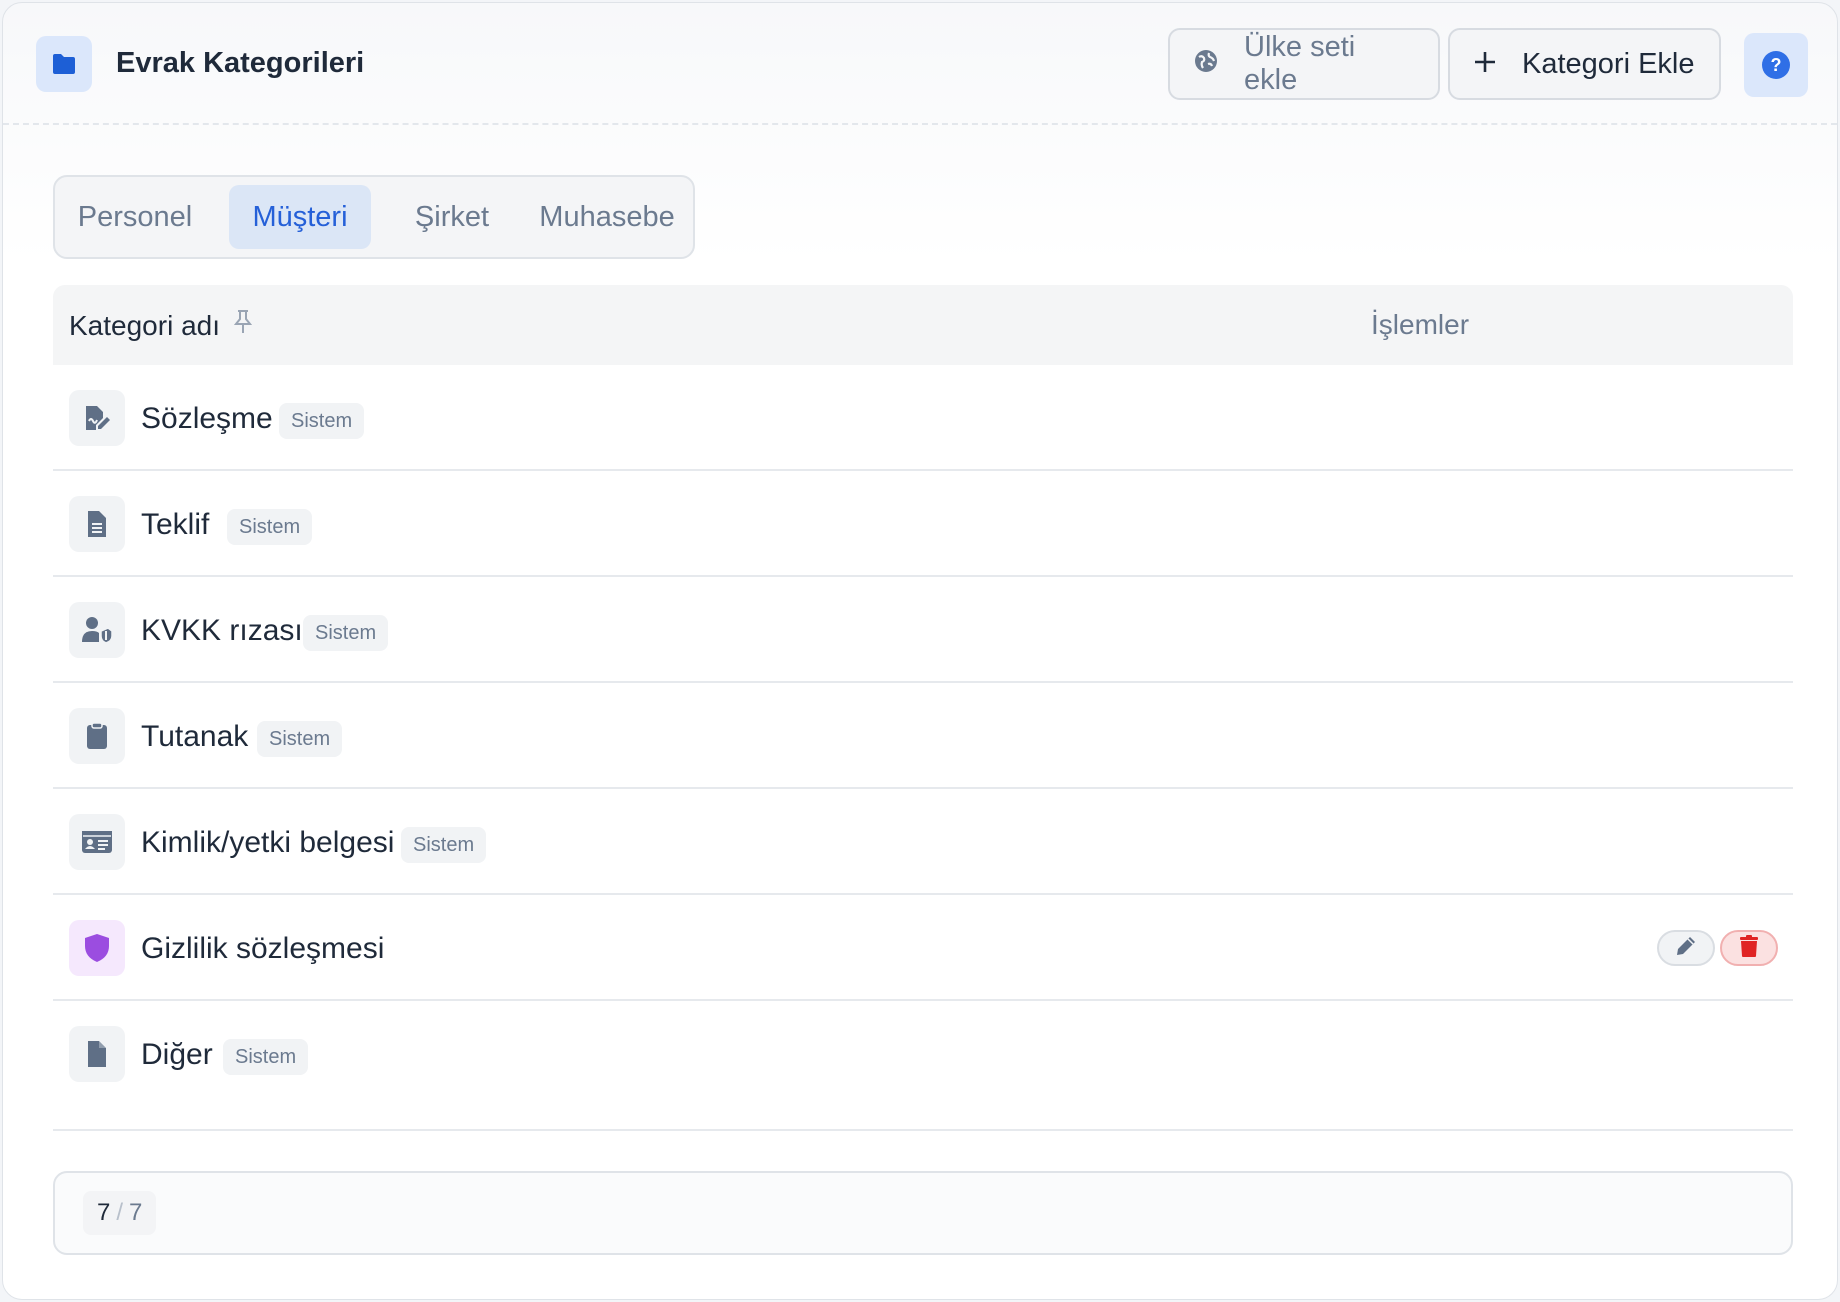 This screenshot has width=1840, height=1302. Describe the element at coordinates (64, 64) in the screenshot. I see `folder-icon` at that location.